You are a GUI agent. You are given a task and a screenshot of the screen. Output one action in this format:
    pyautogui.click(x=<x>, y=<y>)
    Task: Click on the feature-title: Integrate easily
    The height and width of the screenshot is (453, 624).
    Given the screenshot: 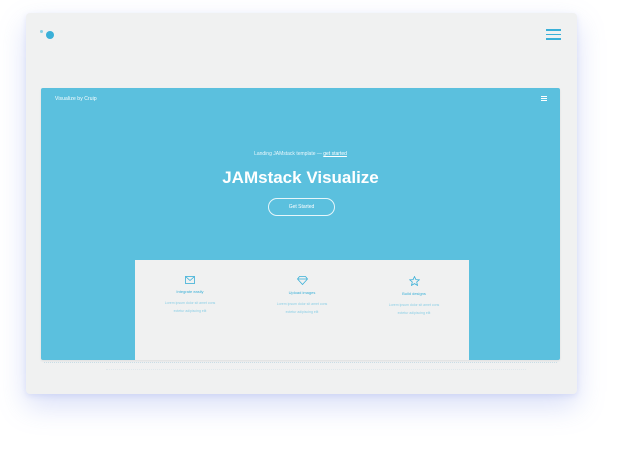 What is the action you would take?
    pyautogui.click(x=190, y=291)
    